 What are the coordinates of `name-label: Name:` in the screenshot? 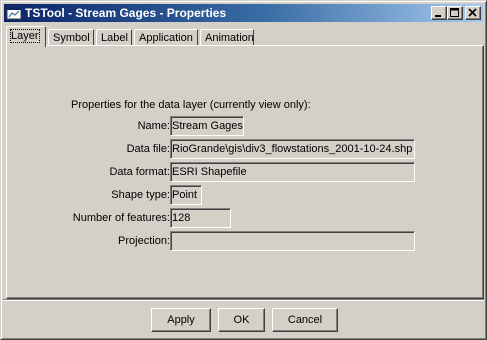 It's located at (153, 126).